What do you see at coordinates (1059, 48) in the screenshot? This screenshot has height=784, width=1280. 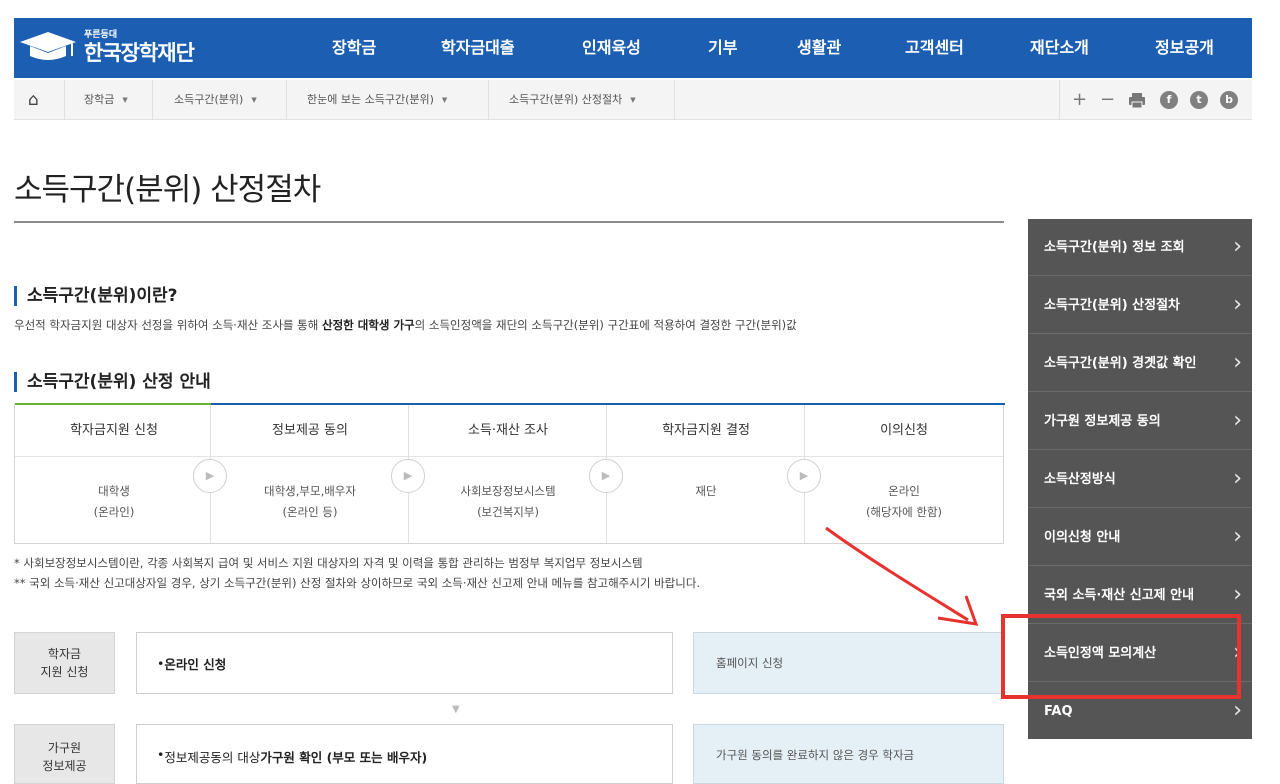 I see `nav-about: 재단소개` at bounding box center [1059, 48].